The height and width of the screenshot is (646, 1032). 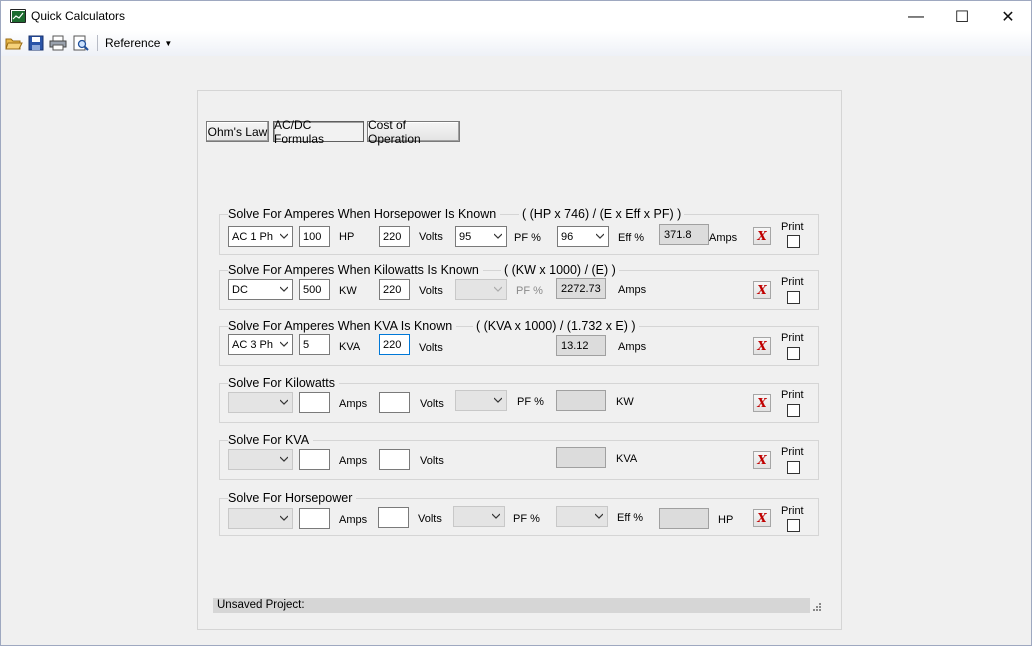 What do you see at coordinates (81, 43) in the screenshot?
I see `print-preview-icon` at bounding box center [81, 43].